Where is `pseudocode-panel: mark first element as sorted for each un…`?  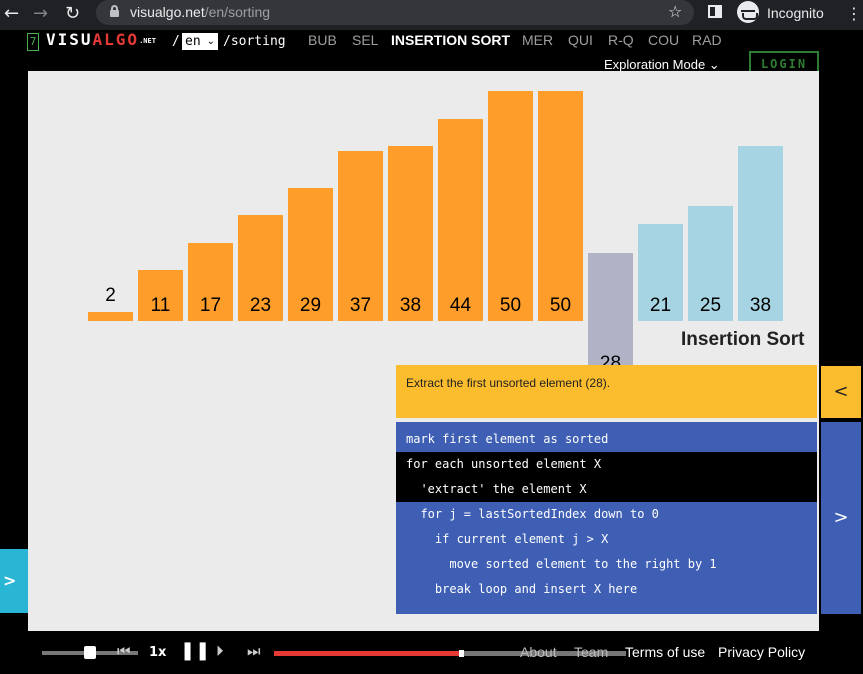
pseudocode-panel: mark first element as sorted for each un… is located at coordinates (606, 518).